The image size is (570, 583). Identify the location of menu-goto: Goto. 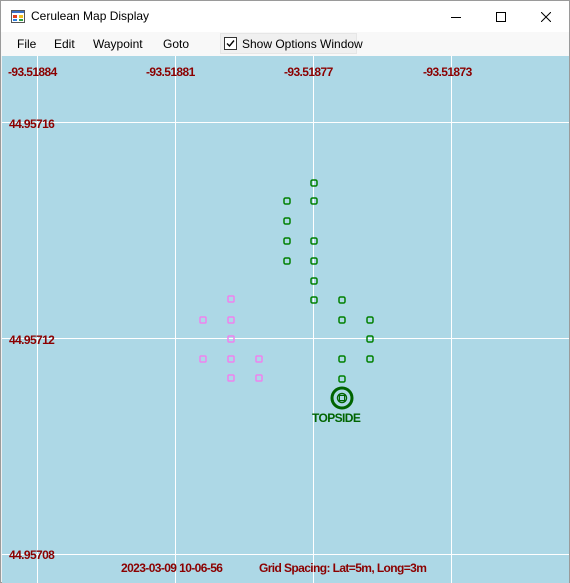
(176, 44).